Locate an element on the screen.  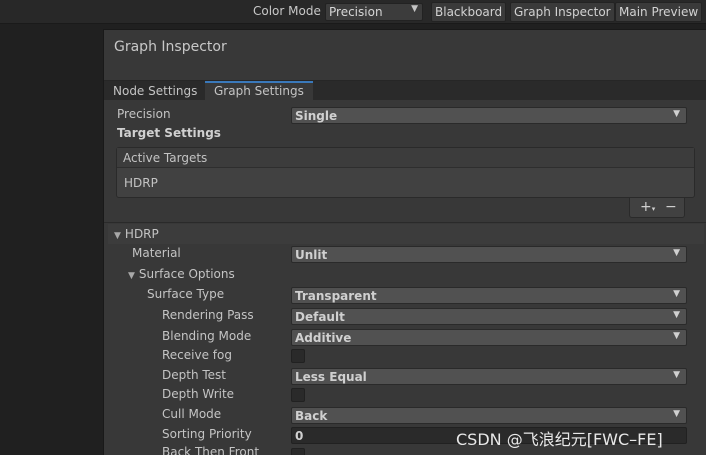
depth-test-dropdown: Less Equal ▼ is located at coordinates (489, 376).